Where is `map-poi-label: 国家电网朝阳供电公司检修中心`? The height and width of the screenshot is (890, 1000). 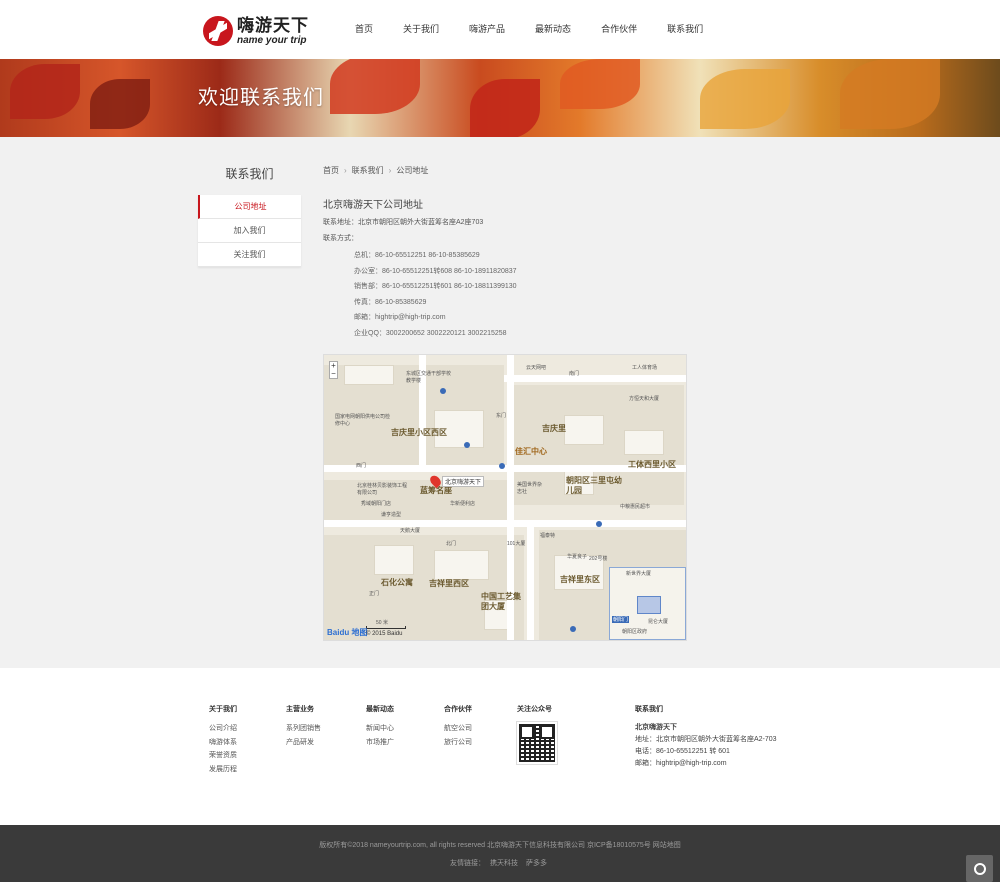 map-poi-label: 国家电网朝阳供电公司检修中心 is located at coordinates (363, 420).